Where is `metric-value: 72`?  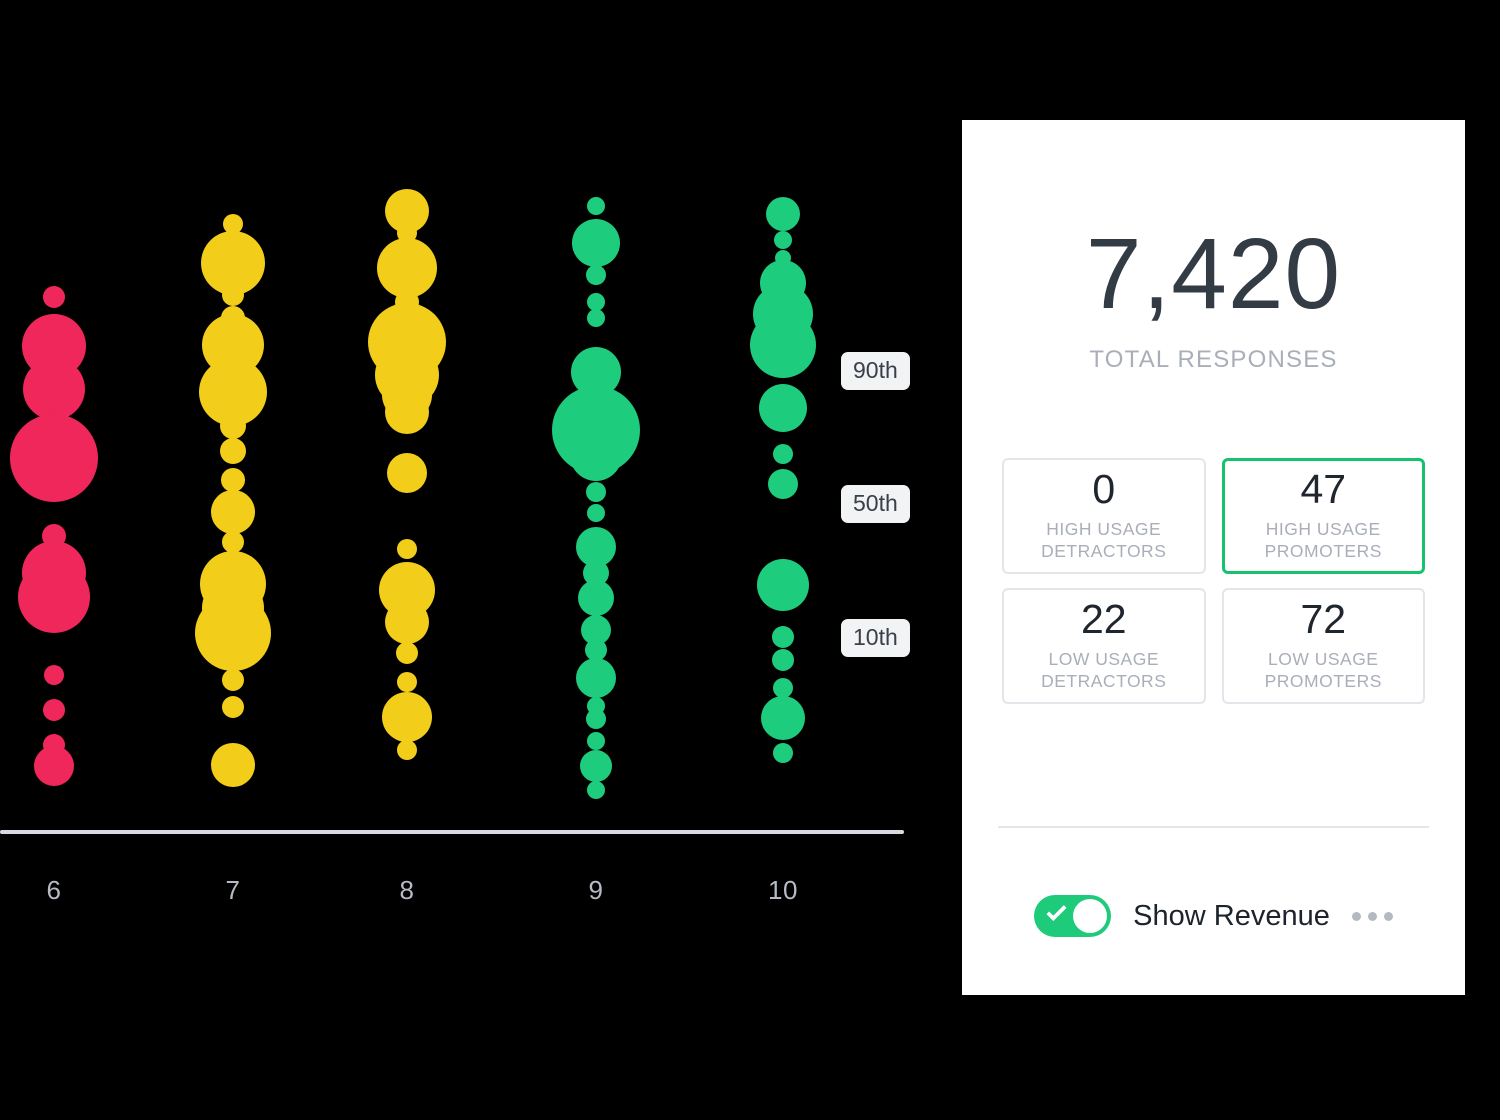
metric-value: 72 is located at coordinates (1323, 619).